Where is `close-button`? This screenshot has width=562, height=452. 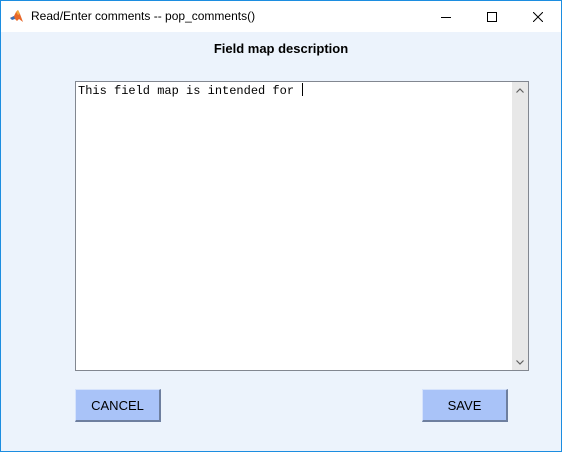
close-button is located at coordinates (538, 16).